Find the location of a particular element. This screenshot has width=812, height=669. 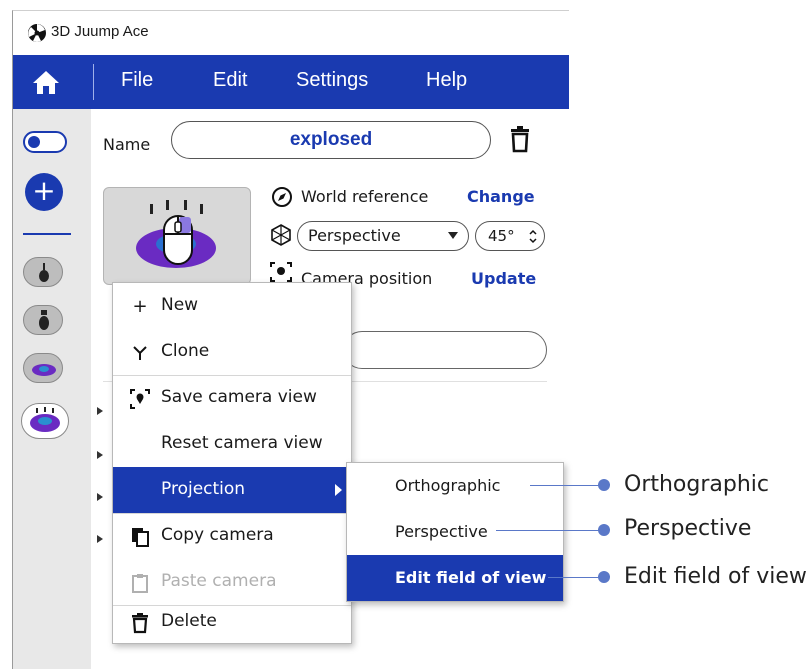

projection-select: Perspective is located at coordinates (383, 236).